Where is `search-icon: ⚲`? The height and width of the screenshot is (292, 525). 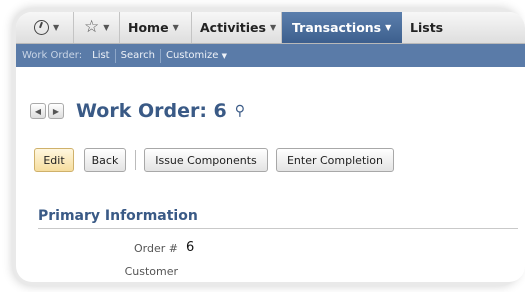 search-icon: ⚲ is located at coordinates (240, 111).